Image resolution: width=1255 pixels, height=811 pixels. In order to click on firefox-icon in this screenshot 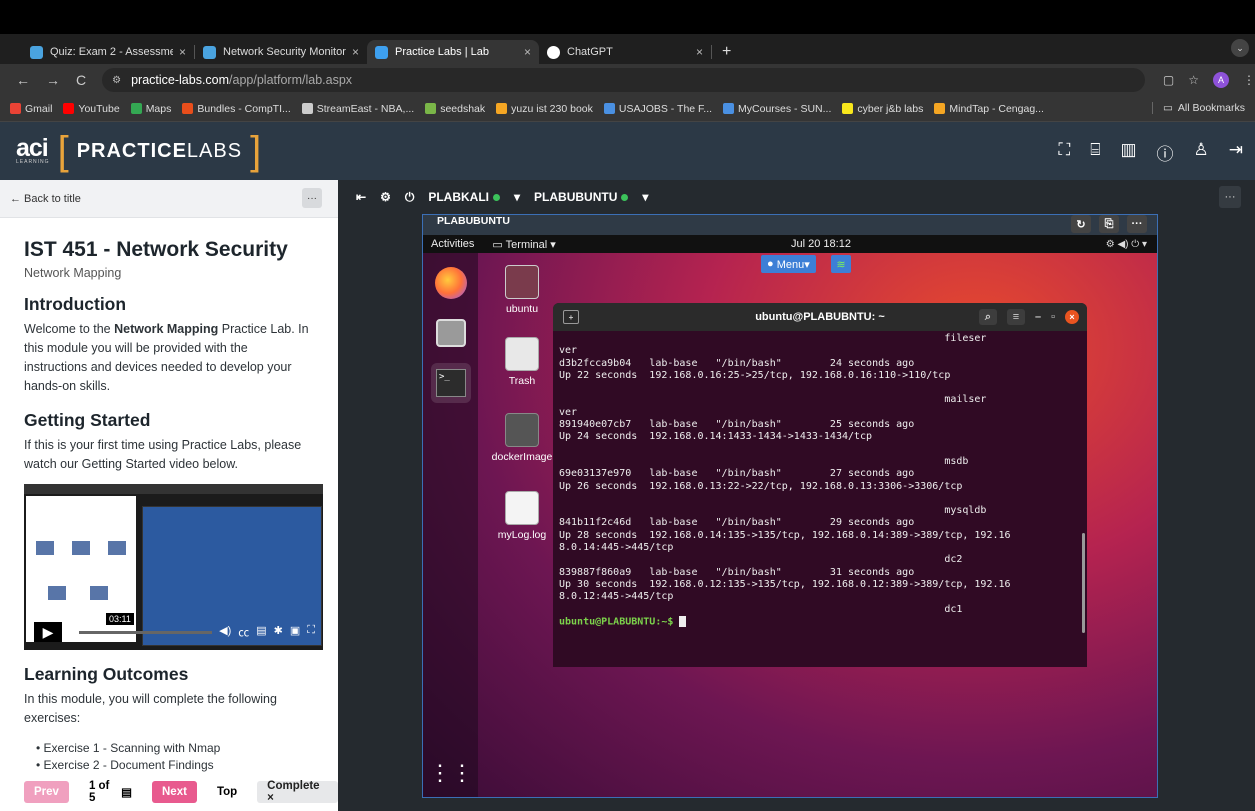, I will do `click(451, 283)`.